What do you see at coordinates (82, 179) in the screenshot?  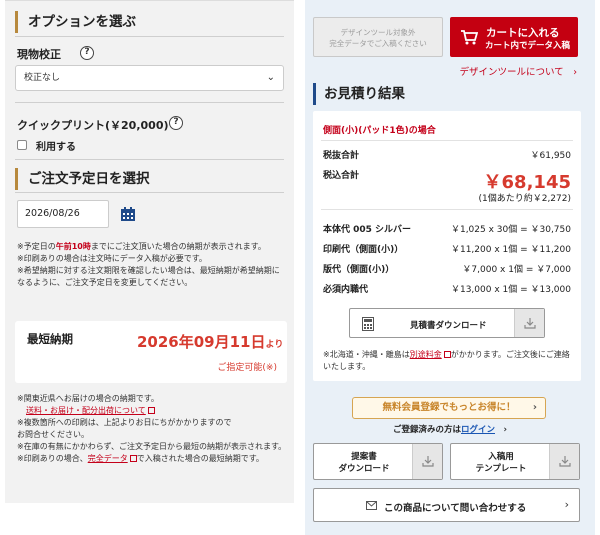 I see `order-date-title: ご注文予定日を選択` at bounding box center [82, 179].